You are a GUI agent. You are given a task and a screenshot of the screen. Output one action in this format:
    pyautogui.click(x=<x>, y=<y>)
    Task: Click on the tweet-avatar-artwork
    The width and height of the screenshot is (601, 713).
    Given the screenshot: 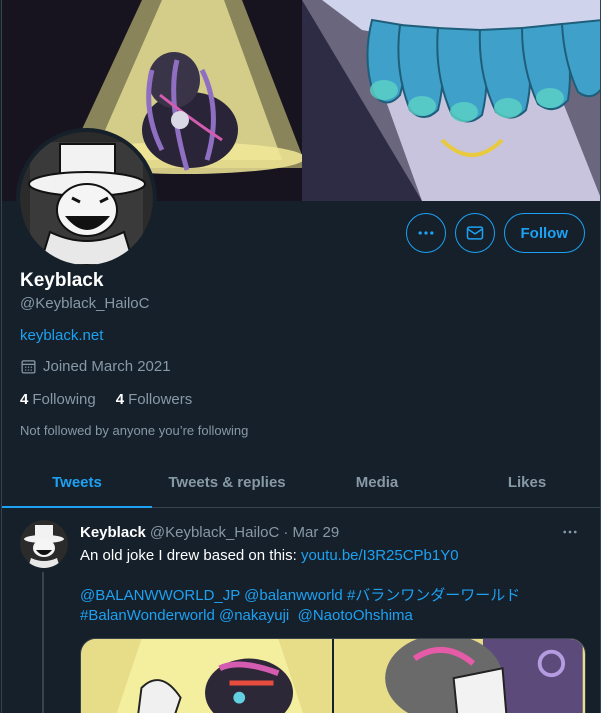 What is the action you would take?
    pyautogui.click(x=44, y=544)
    